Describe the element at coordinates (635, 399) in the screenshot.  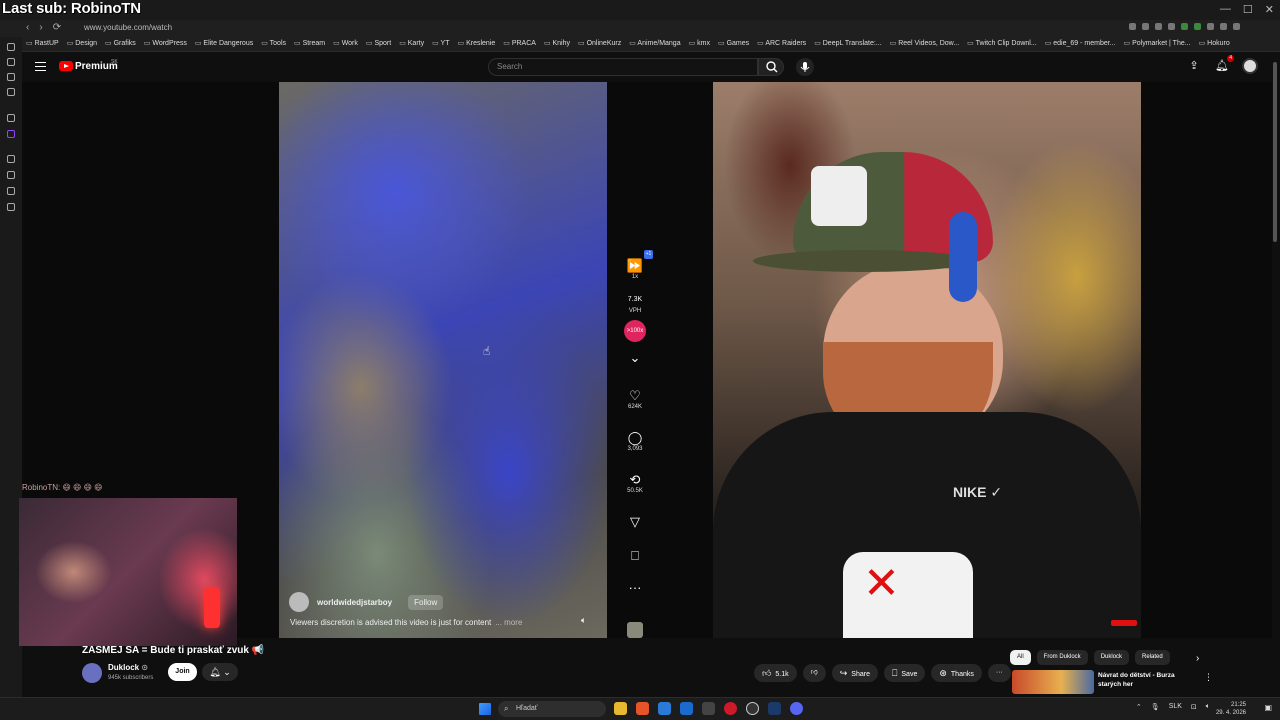
I see `rail-like: ♡ 624K` at that location.